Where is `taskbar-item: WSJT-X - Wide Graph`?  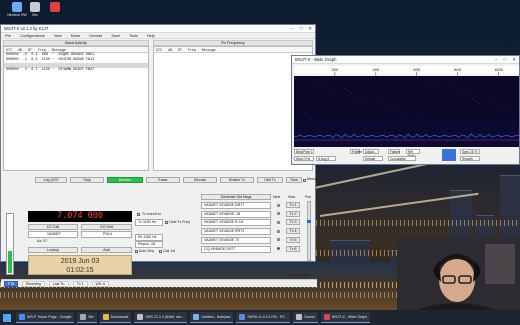
taskbar-item: WSJT-X - Wide Graph is located at coordinates (345, 317).